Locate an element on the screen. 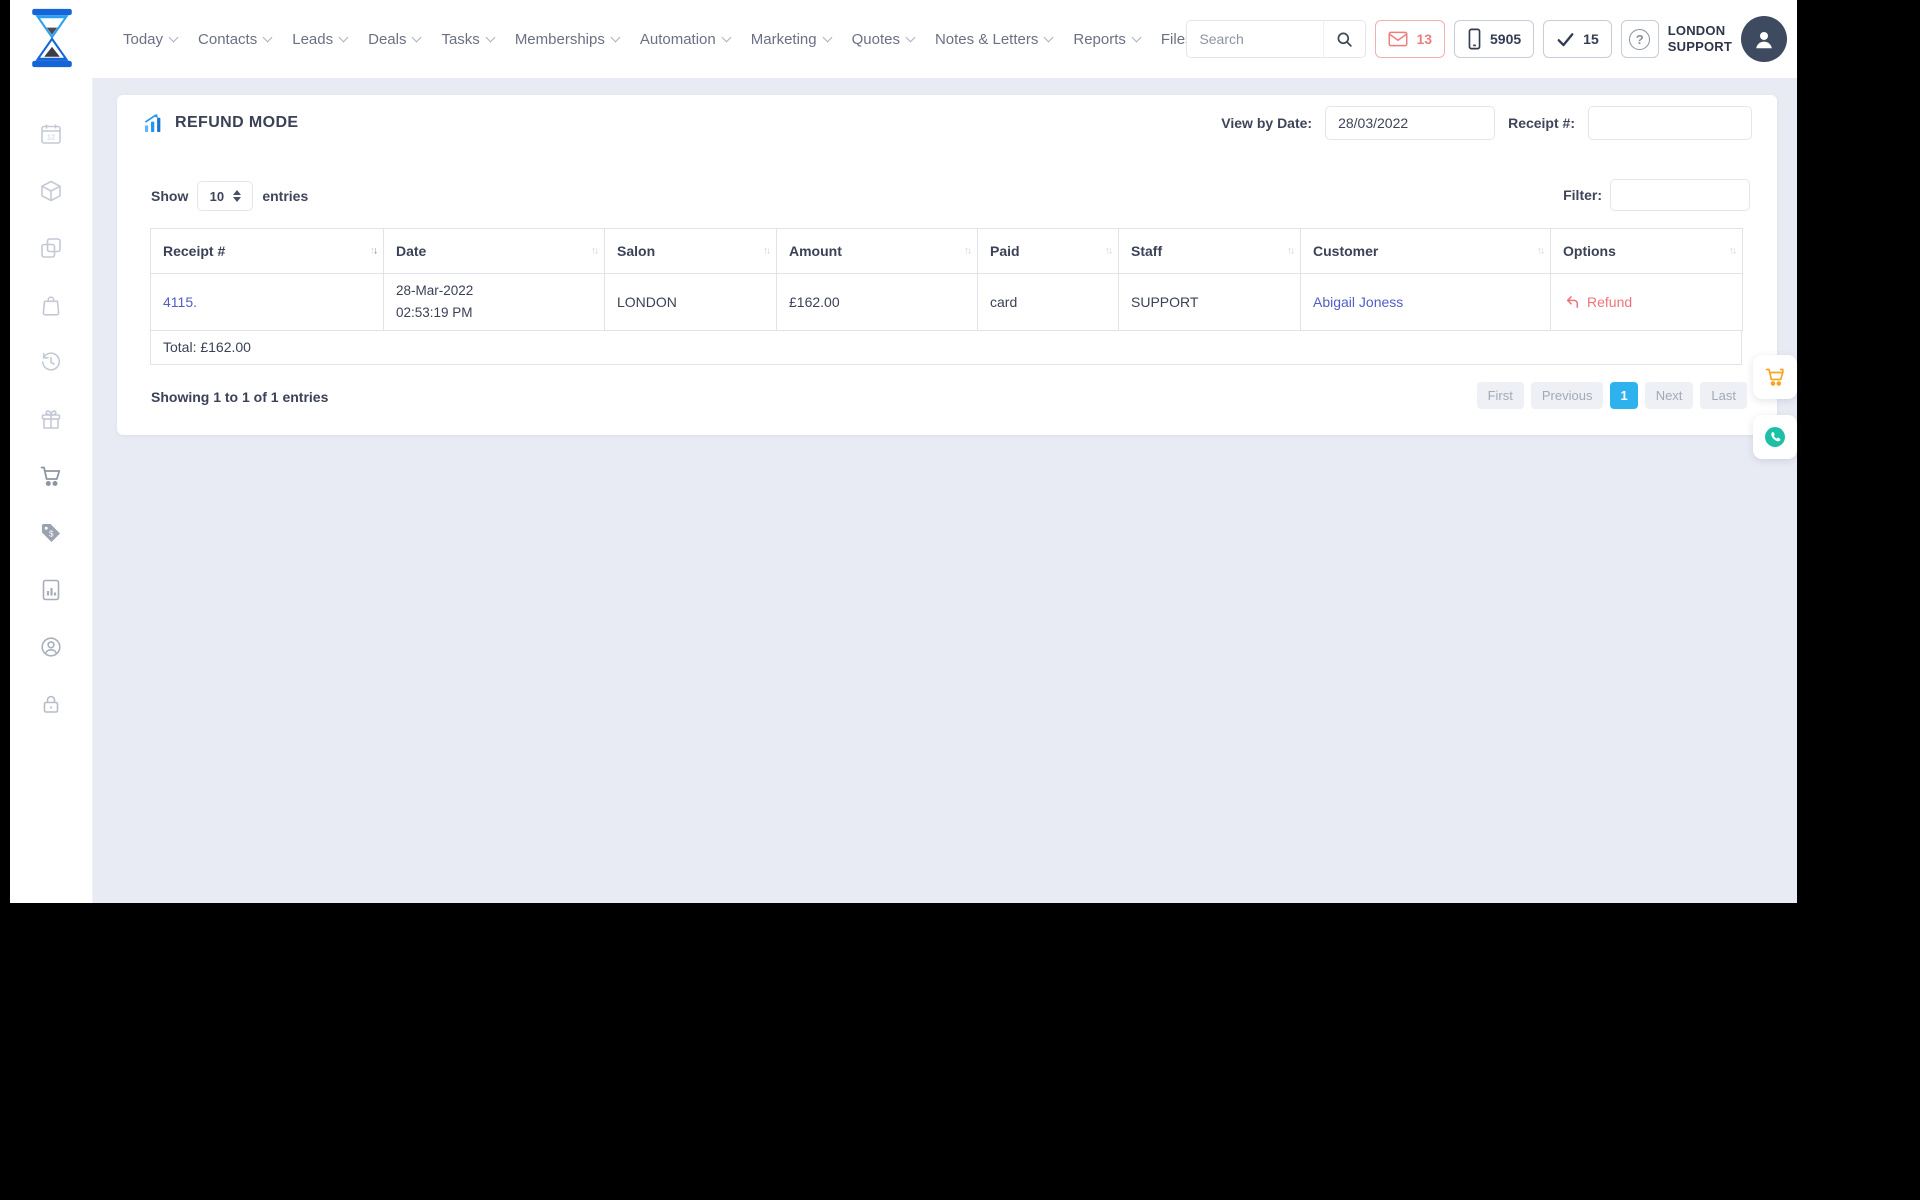 Image resolution: width=1920 pixels, height=1200 pixels. cell-staff: SUPPORT is located at coordinates (1209, 302).